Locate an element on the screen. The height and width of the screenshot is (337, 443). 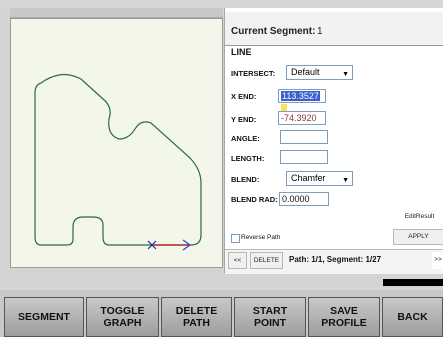
reverse-path-checkbox is located at coordinates (235, 238).